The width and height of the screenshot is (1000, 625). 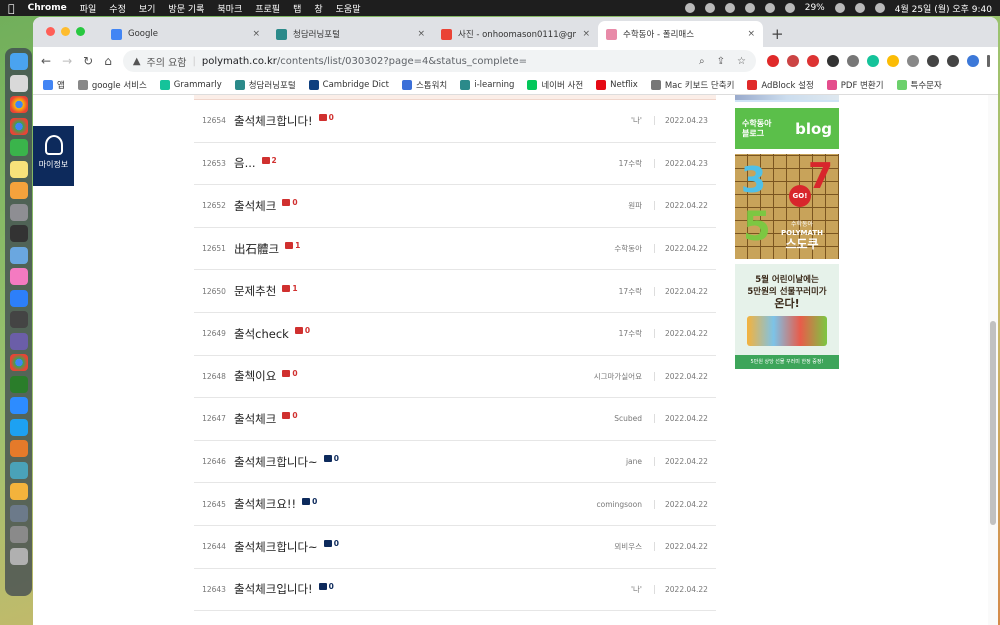 What do you see at coordinates (859, 8) in the screenshot?
I see `search-icon` at bounding box center [859, 8].